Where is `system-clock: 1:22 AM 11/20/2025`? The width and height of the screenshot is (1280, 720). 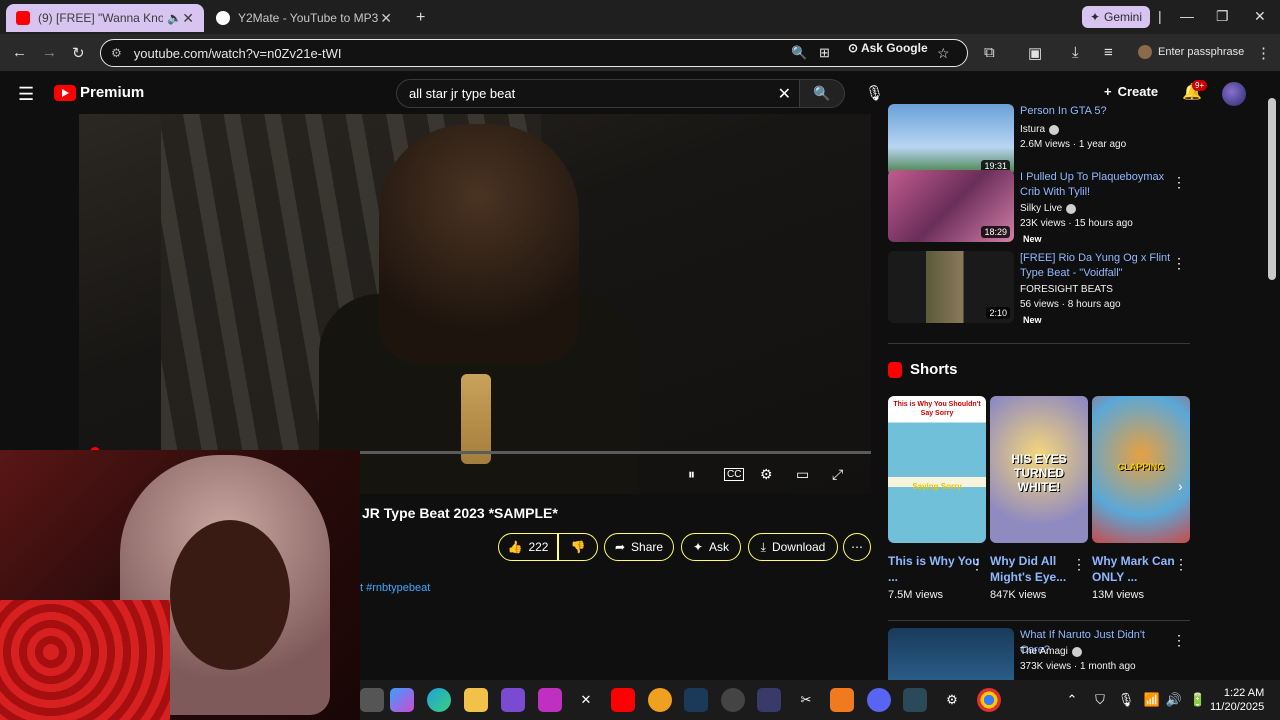 system-clock: 1:22 AM 11/20/2025 is located at coordinates (1237, 700).